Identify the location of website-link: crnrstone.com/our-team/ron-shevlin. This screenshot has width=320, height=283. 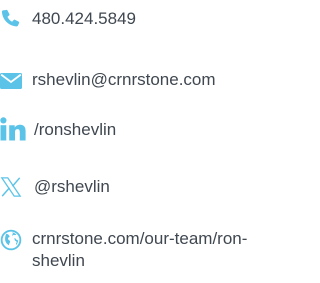
(136, 250).